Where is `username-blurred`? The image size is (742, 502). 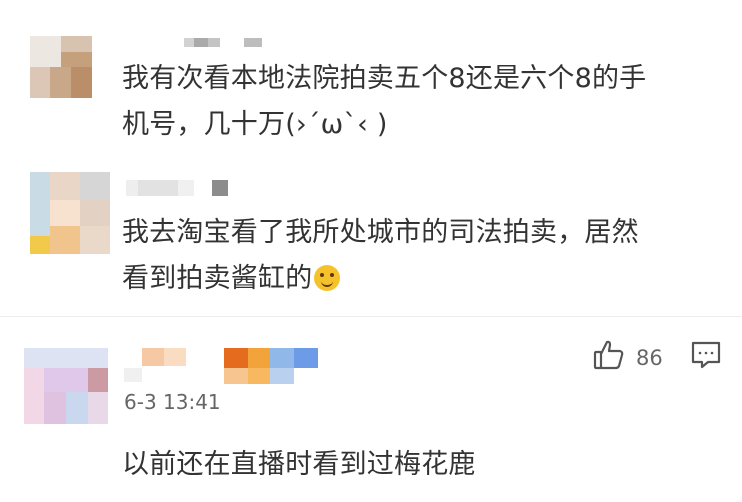
username-blurred is located at coordinates (224, 366).